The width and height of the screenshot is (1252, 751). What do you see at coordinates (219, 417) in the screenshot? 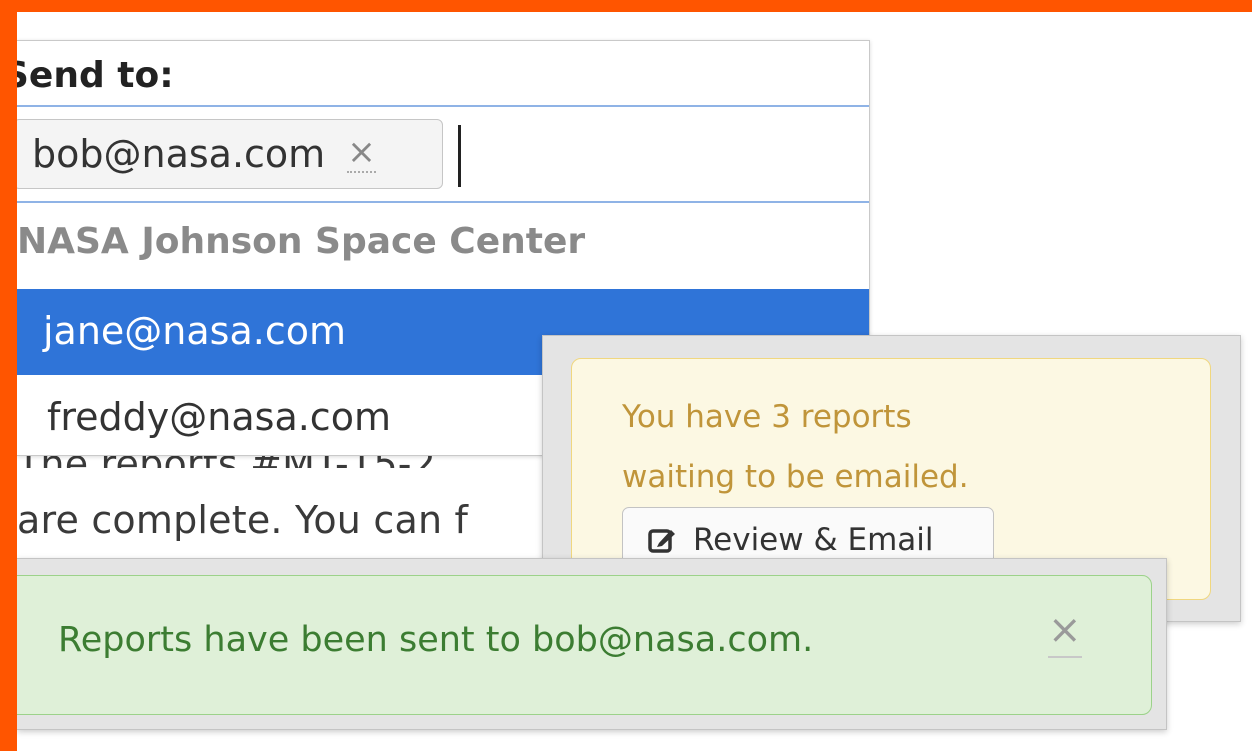
I see `suggestion-option-label: freddy@nasa.com` at bounding box center [219, 417].